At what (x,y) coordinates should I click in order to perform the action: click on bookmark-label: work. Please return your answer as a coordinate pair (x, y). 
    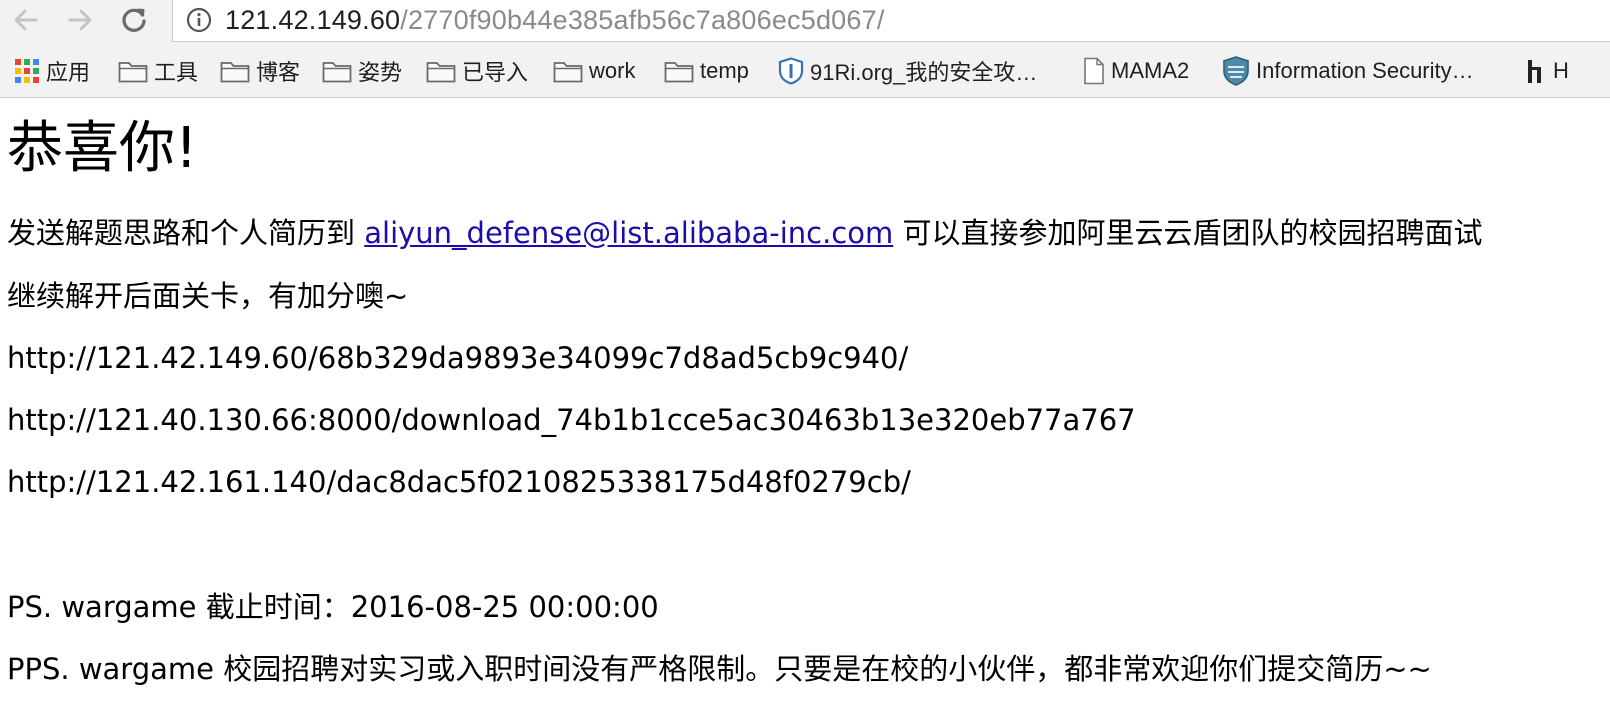
    Looking at the image, I should click on (612, 70).